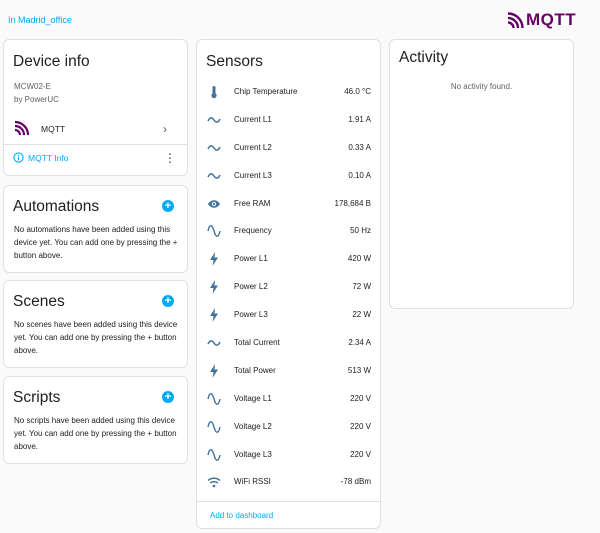 The image size is (600, 533). What do you see at coordinates (361, 287) in the screenshot?
I see `sensor-value: 72 W` at bounding box center [361, 287].